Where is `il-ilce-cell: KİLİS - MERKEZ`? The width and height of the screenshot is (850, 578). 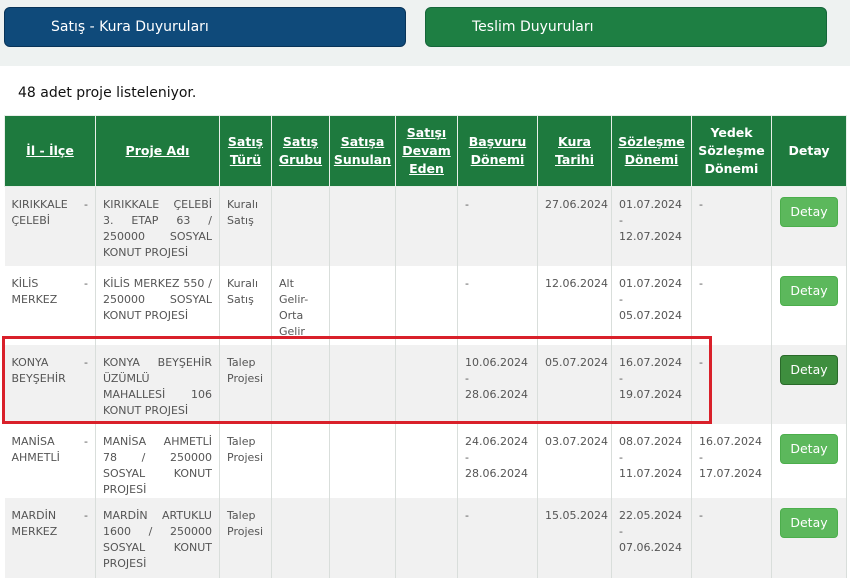
il-ilce-cell: KİLİS - MERKEZ is located at coordinates (50, 305).